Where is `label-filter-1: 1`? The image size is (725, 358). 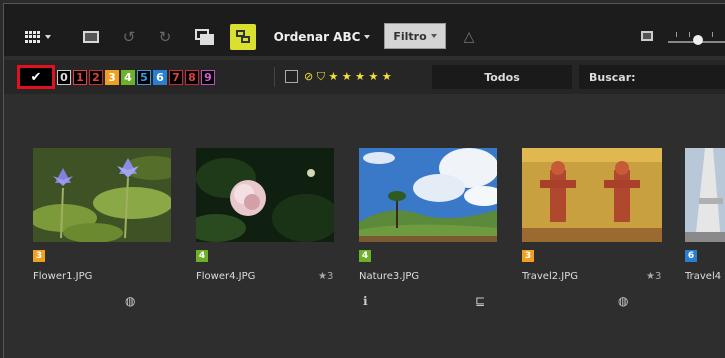 label-filter-1: 1 is located at coordinates (80, 77).